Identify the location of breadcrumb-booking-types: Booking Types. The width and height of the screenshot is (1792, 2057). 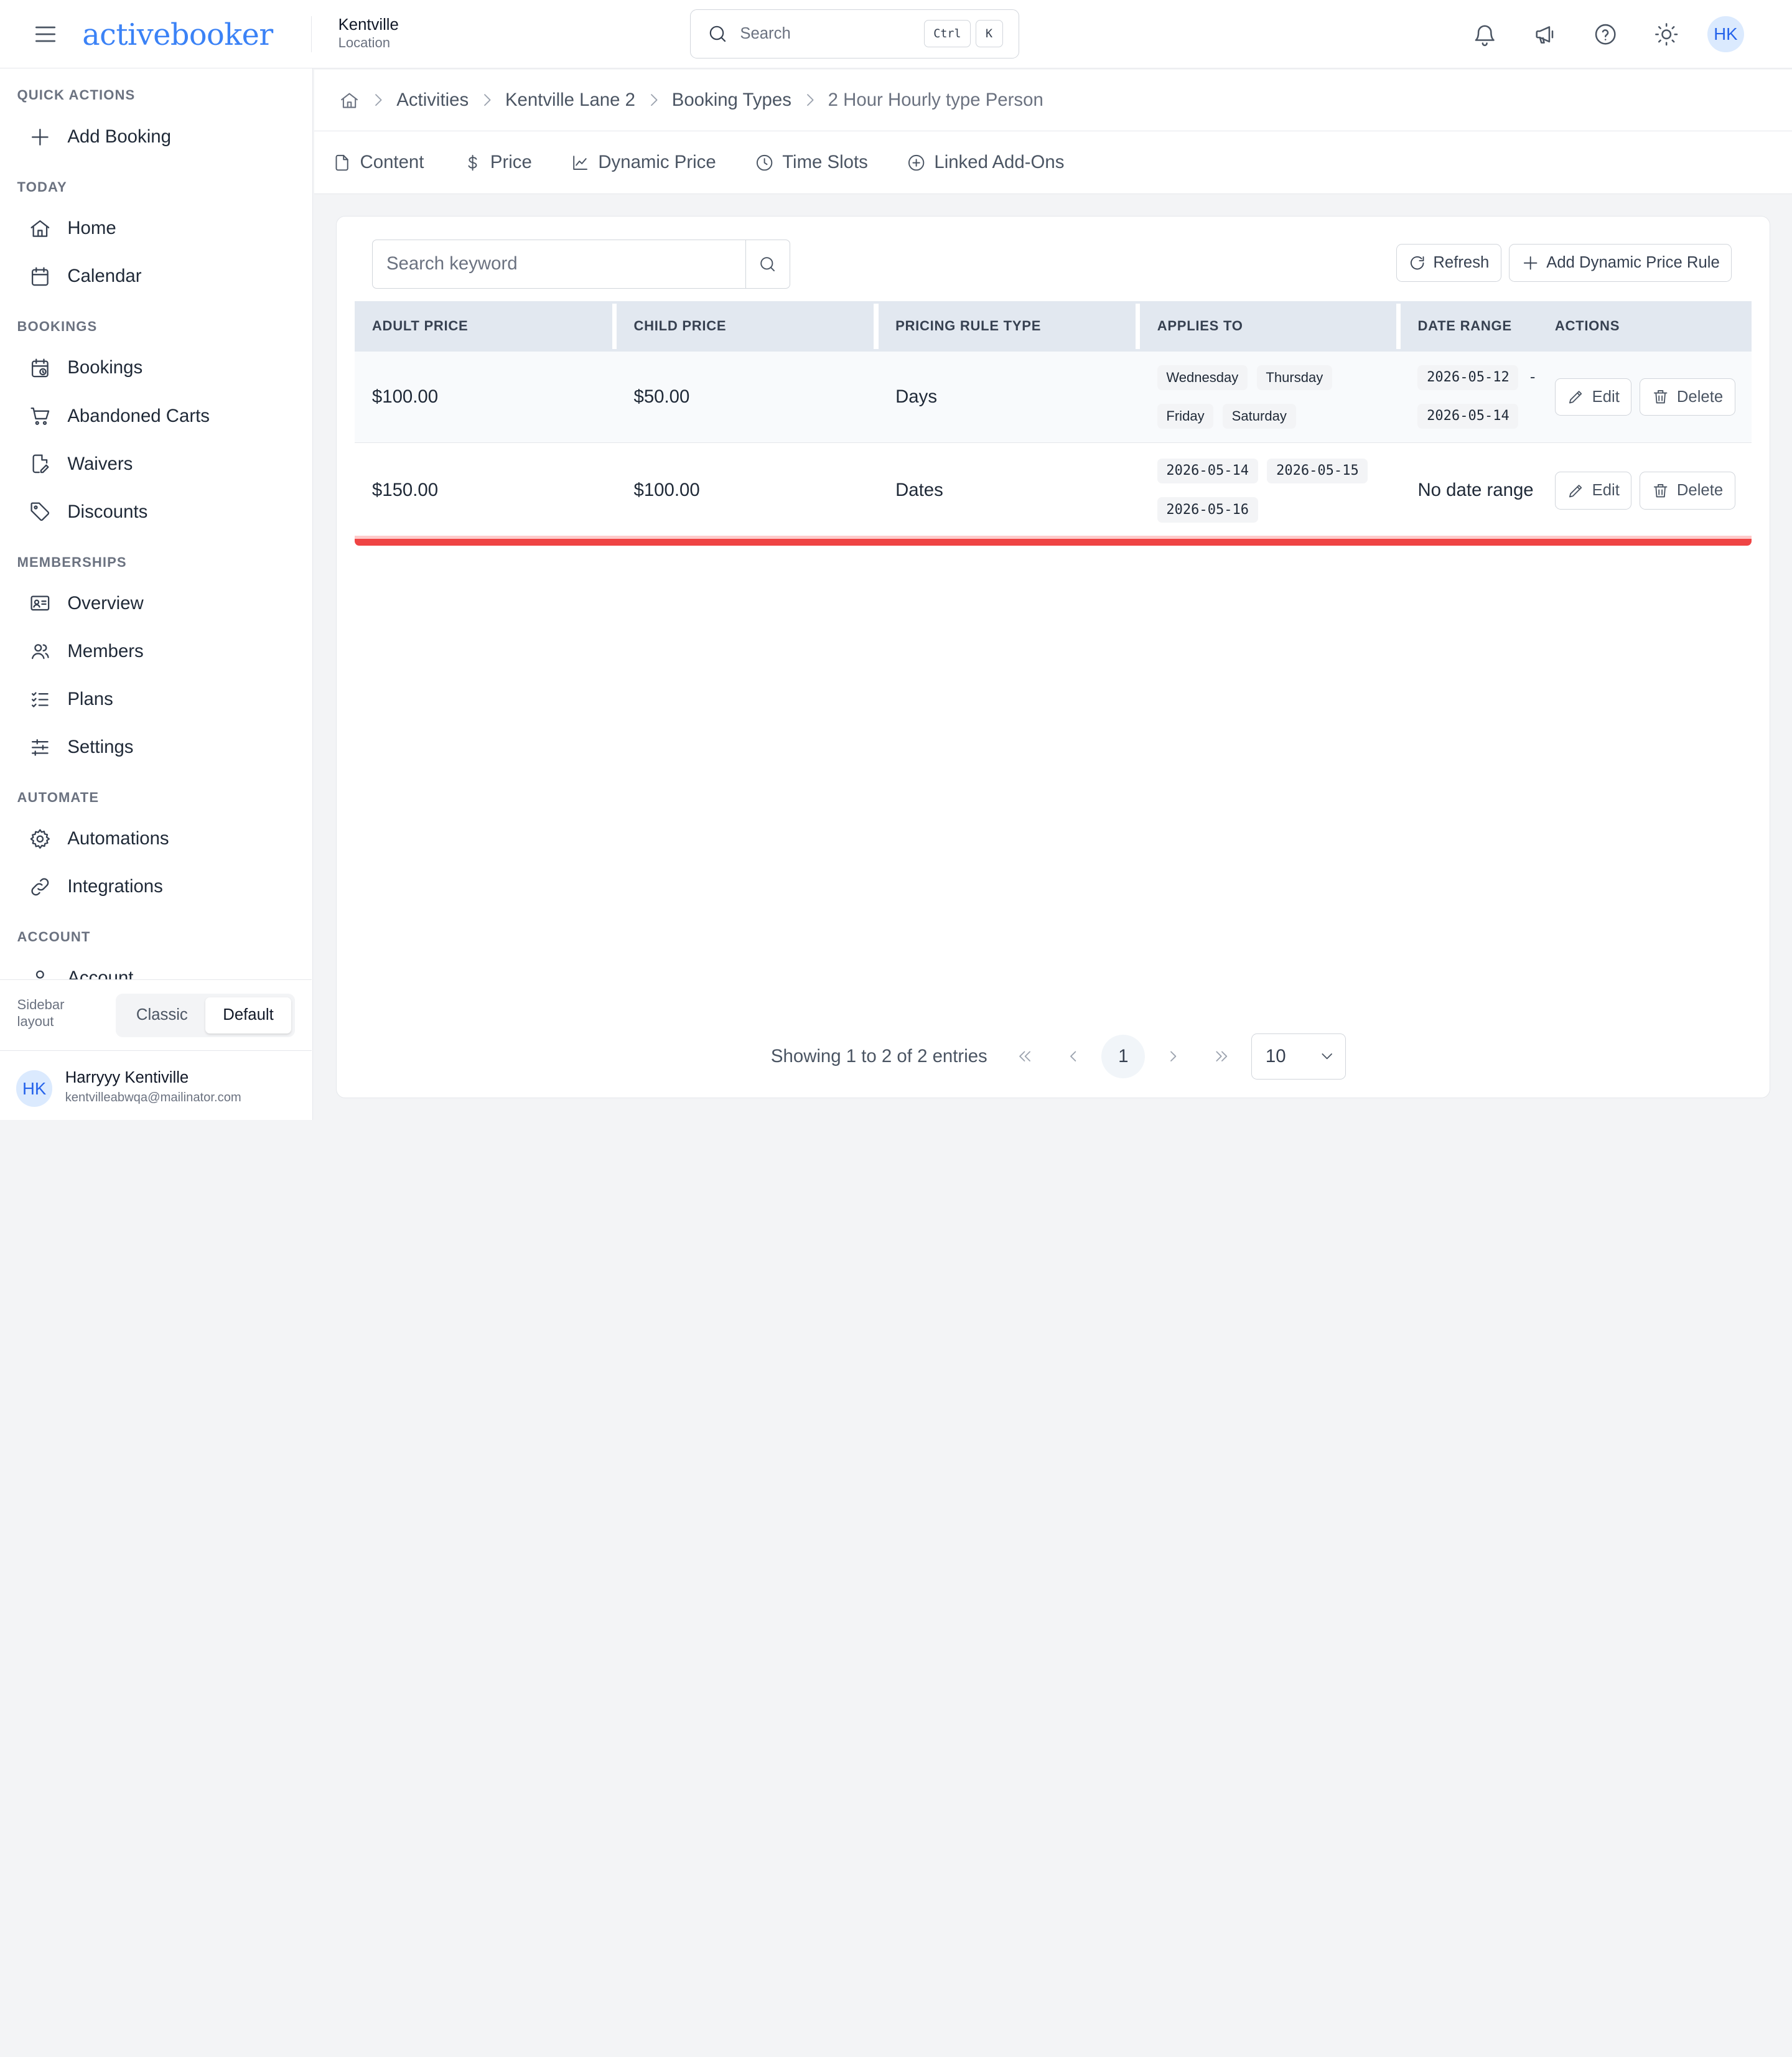
(731, 100).